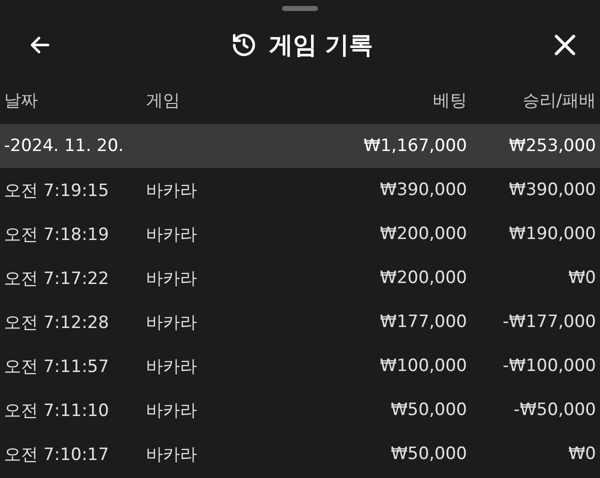  I want to click on column-header: 날짜, so click(21, 101).